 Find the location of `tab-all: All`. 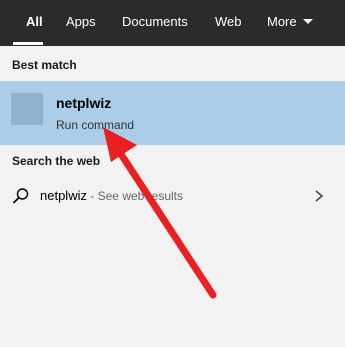

tab-all: All is located at coordinates (34, 23).